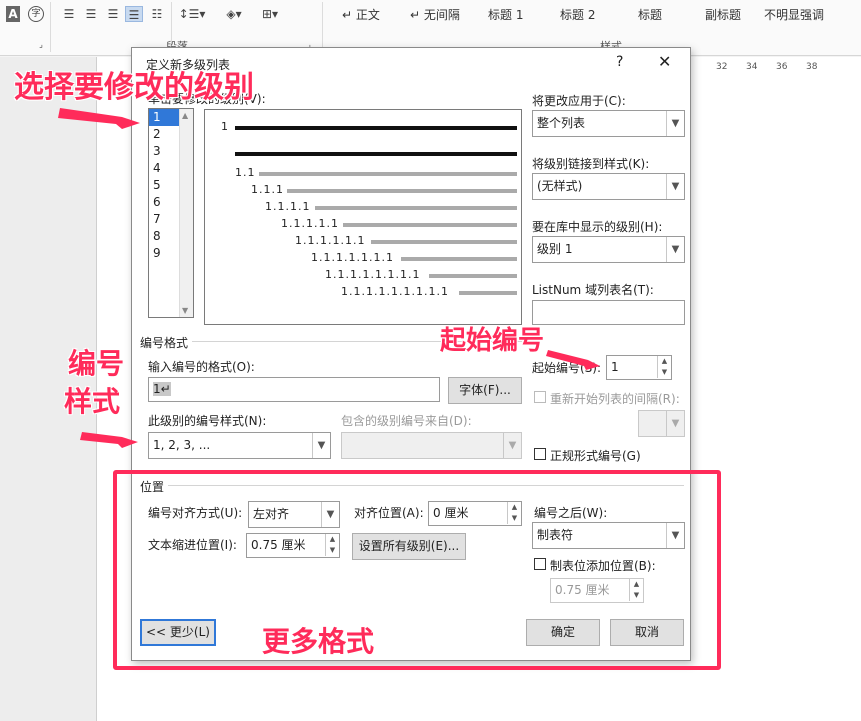  I want to click on annotation-start-number: 起始编号, so click(492, 341).